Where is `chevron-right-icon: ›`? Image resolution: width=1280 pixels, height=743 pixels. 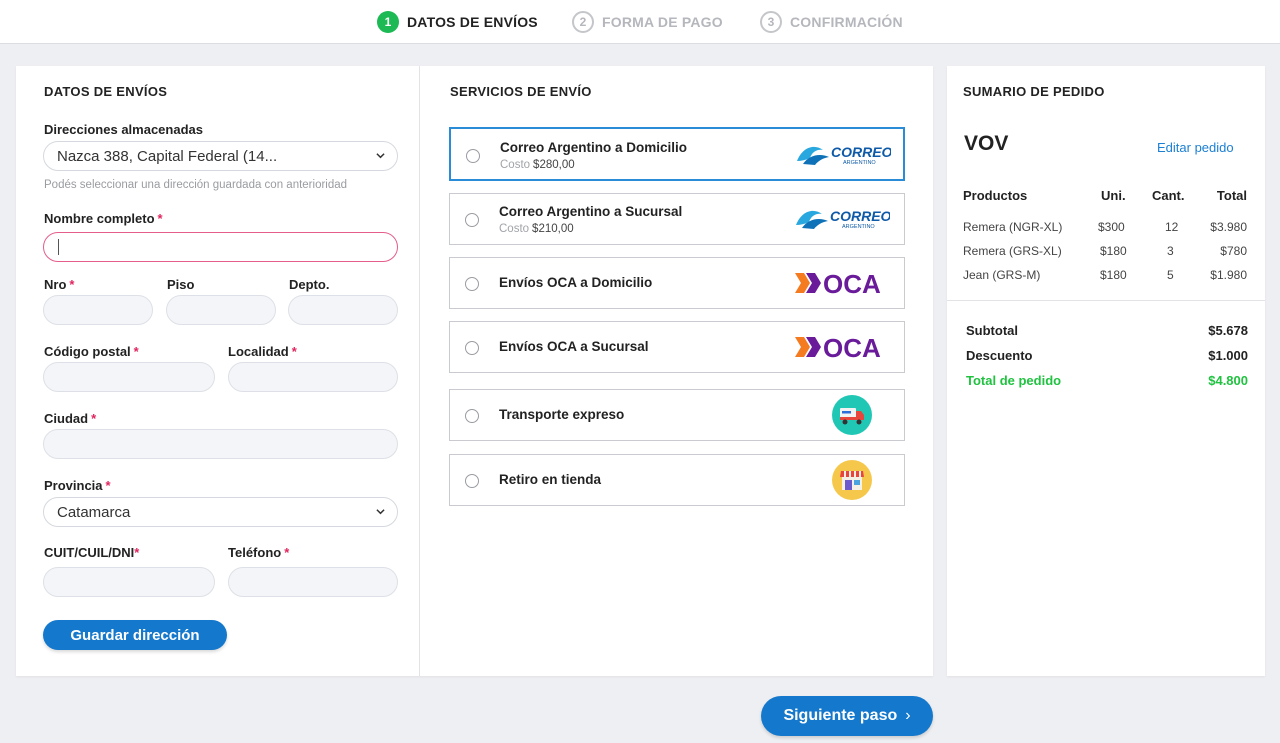 chevron-right-icon: › is located at coordinates (908, 715).